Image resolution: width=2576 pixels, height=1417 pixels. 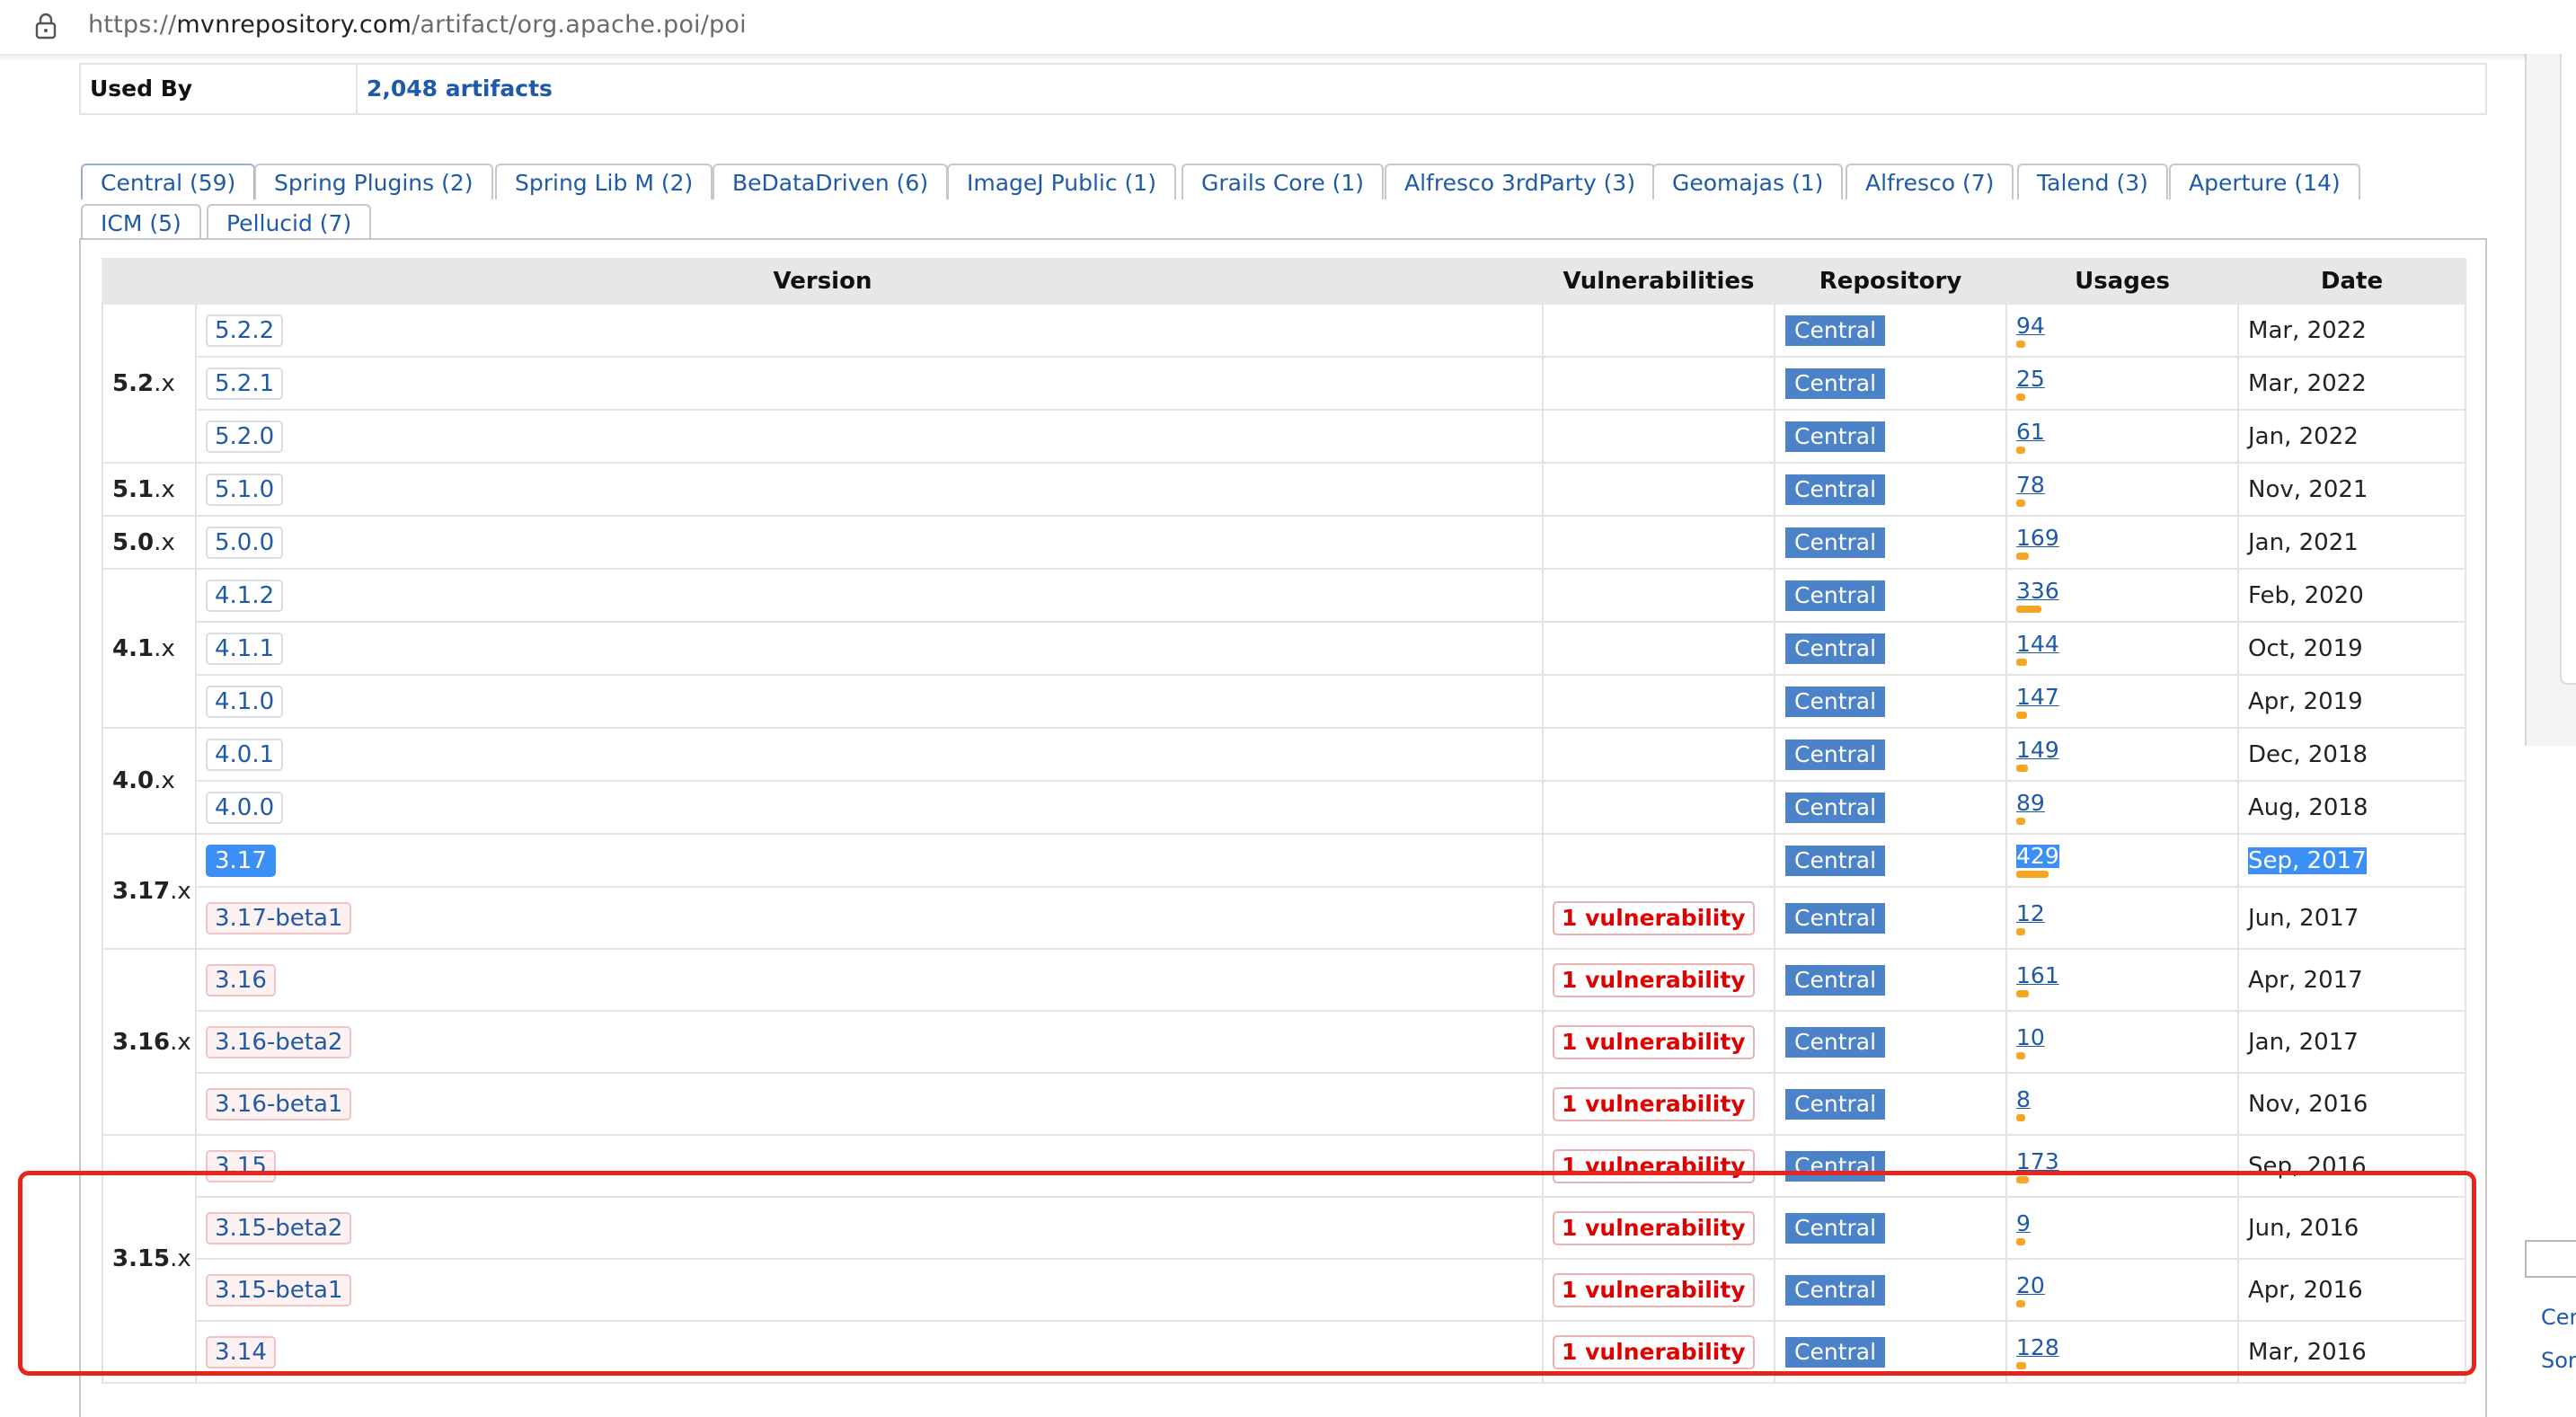 I want to click on usages-link: 147, so click(x=2037, y=697).